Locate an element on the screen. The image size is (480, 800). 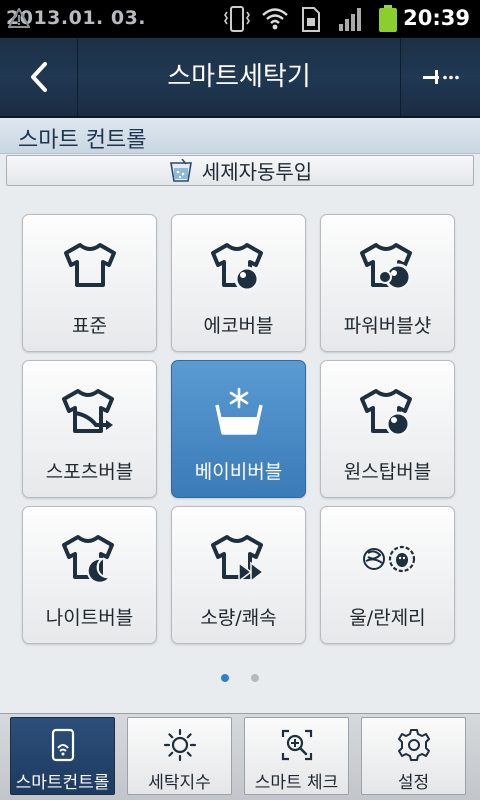
section-header: 스마트 컨트롤 is located at coordinates (240, 136).